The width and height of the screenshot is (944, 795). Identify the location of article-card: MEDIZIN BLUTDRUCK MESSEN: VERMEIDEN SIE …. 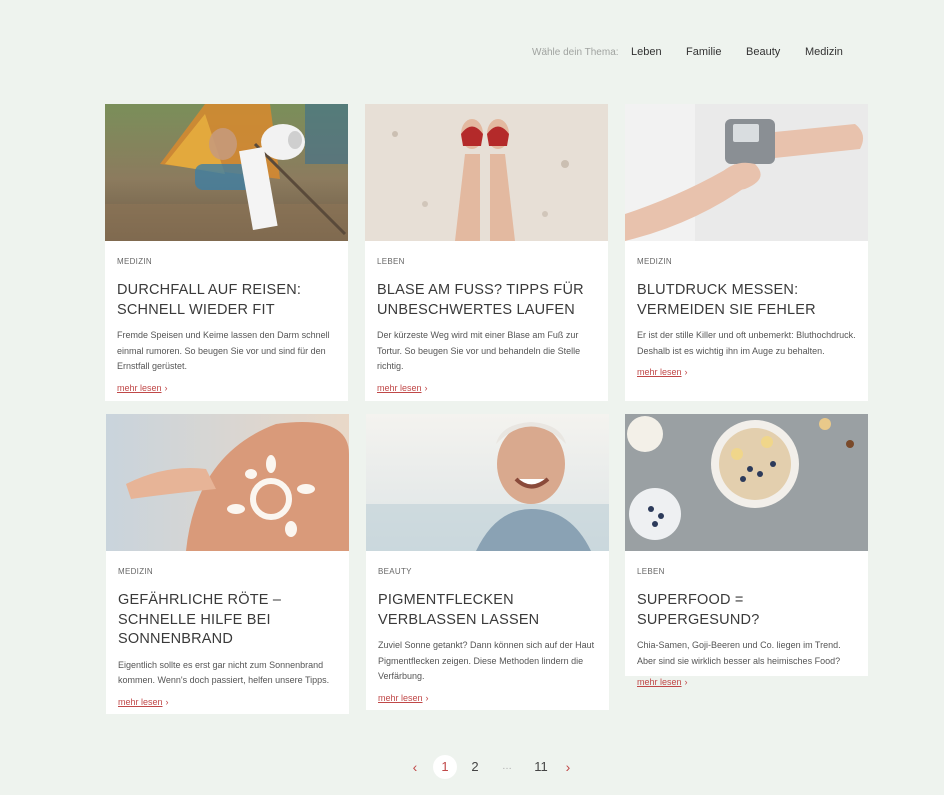
(746, 252).